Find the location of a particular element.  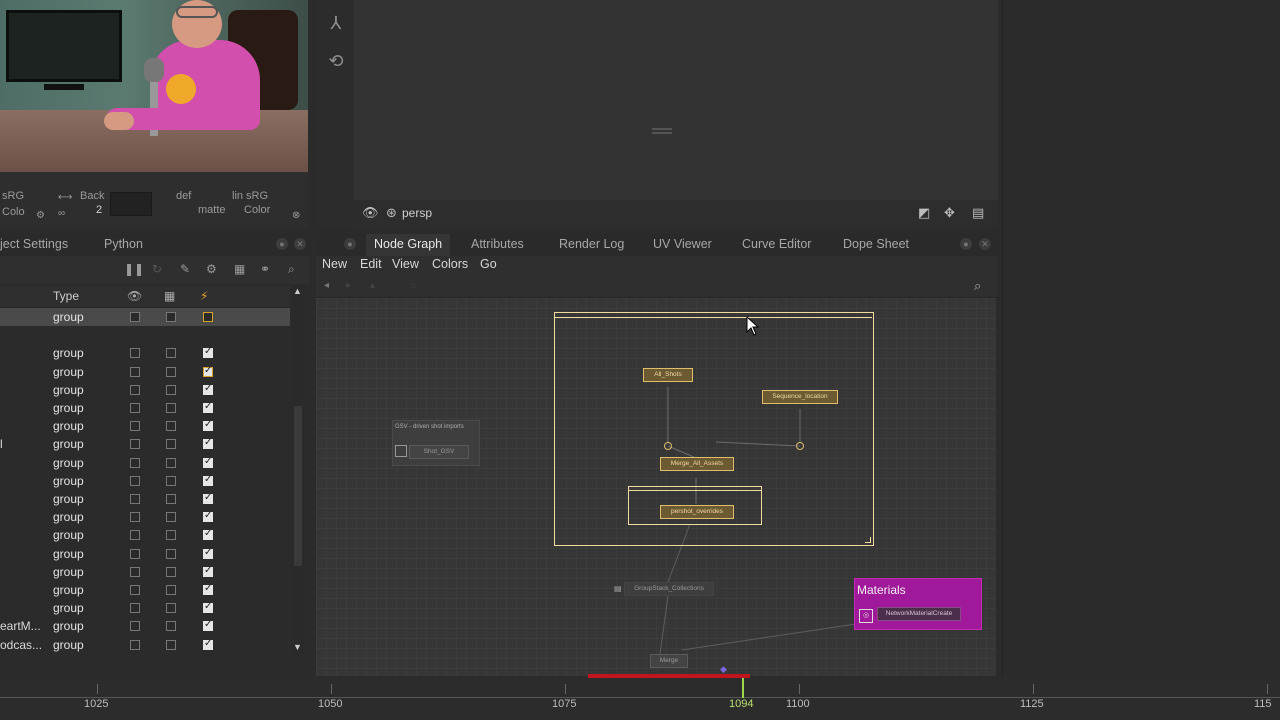

node-groupstack-collections: GroupStack_Collections is located at coordinates (669, 589).